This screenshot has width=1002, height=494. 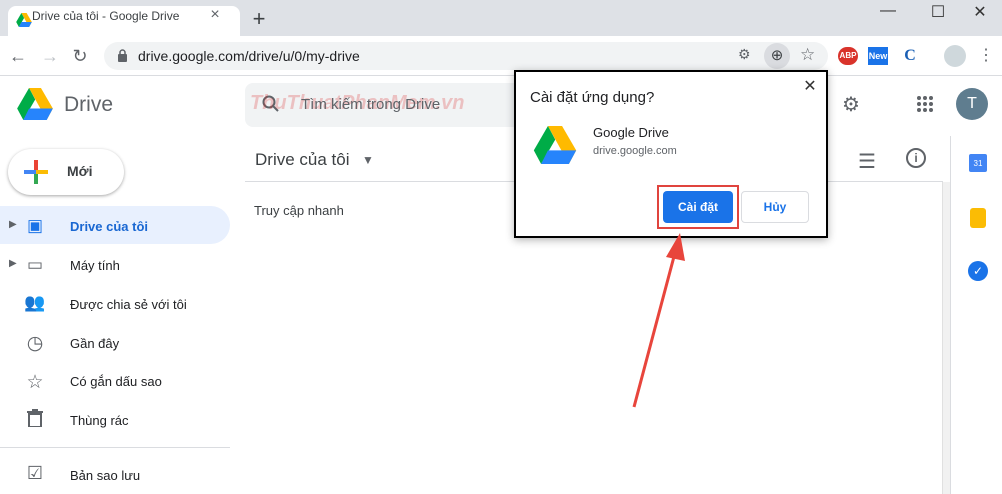 What do you see at coordinates (94, 343) in the screenshot?
I see `sidebar-item-recent: Gần đây` at bounding box center [94, 343].